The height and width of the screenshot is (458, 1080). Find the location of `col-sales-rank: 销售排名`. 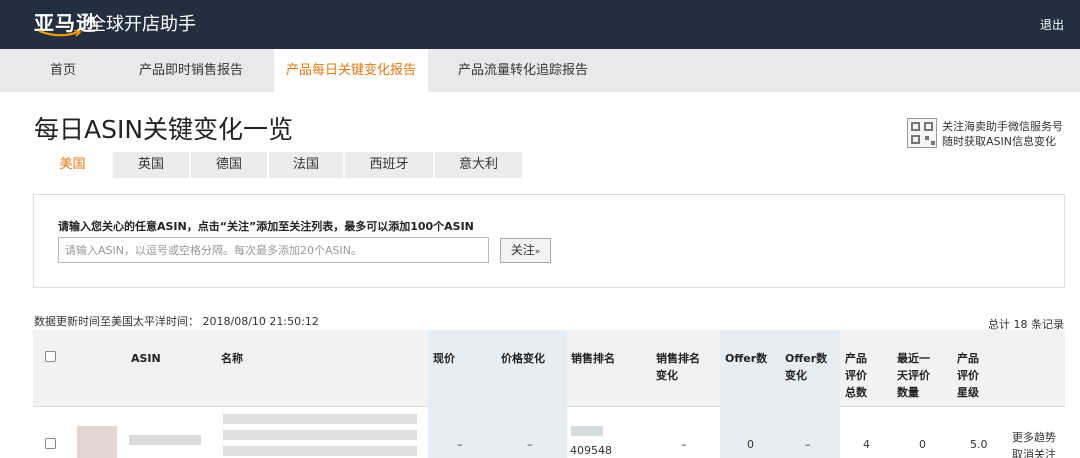

col-sales-rank: 销售排名 is located at coordinates (593, 368).